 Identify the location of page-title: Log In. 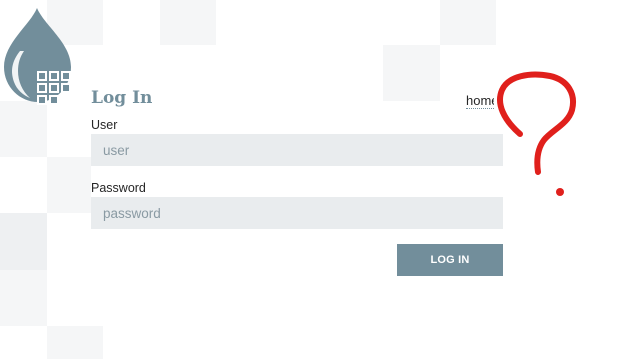
(122, 98).